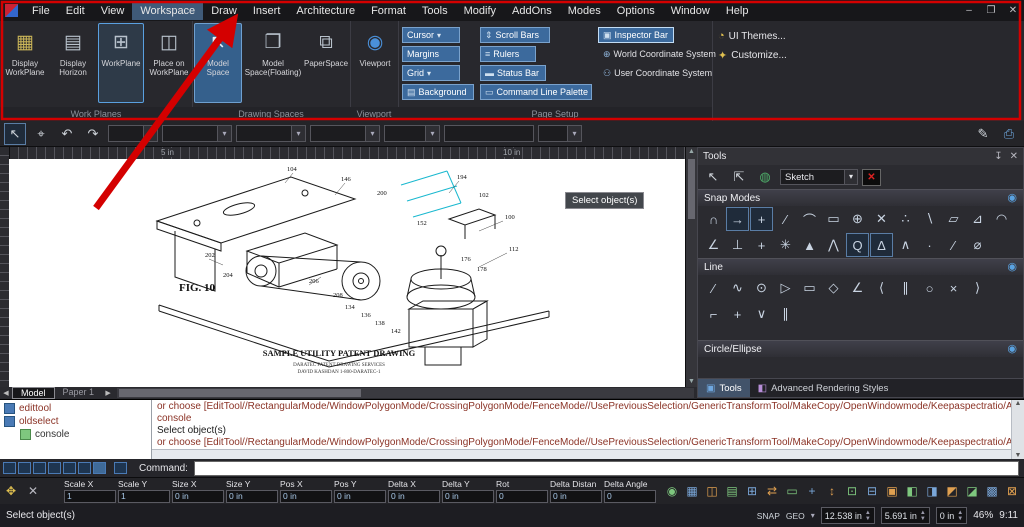 The width and height of the screenshot is (1024, 527). I want to click on ribbon-button-workplane: ⊞ WorkPlane, so click(121, 63).